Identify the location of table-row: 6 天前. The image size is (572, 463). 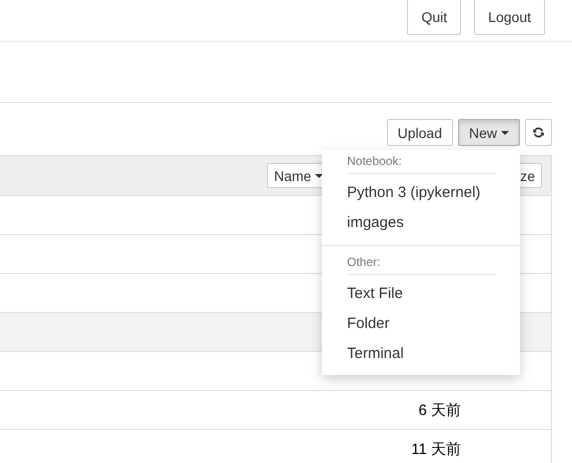
(275, 410).